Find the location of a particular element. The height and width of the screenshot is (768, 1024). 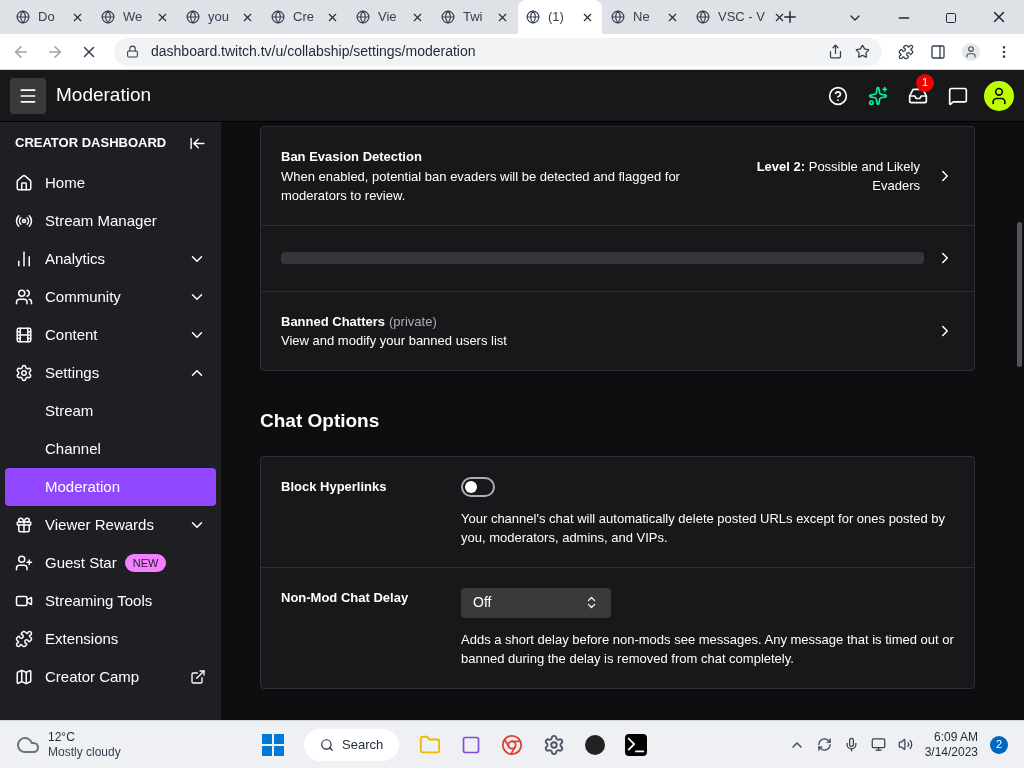

sidebar-item: Settings is located at coordinates (110, 373).